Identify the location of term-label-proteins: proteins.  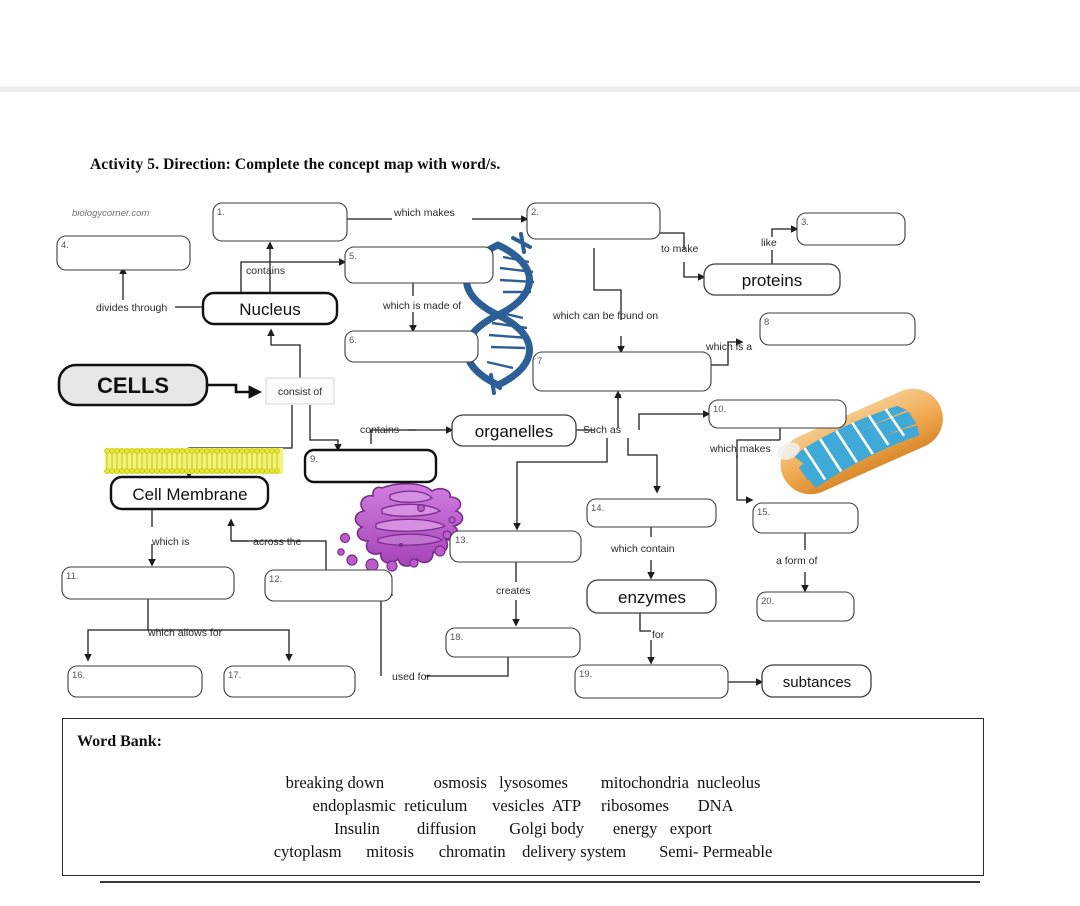
(772, 280).